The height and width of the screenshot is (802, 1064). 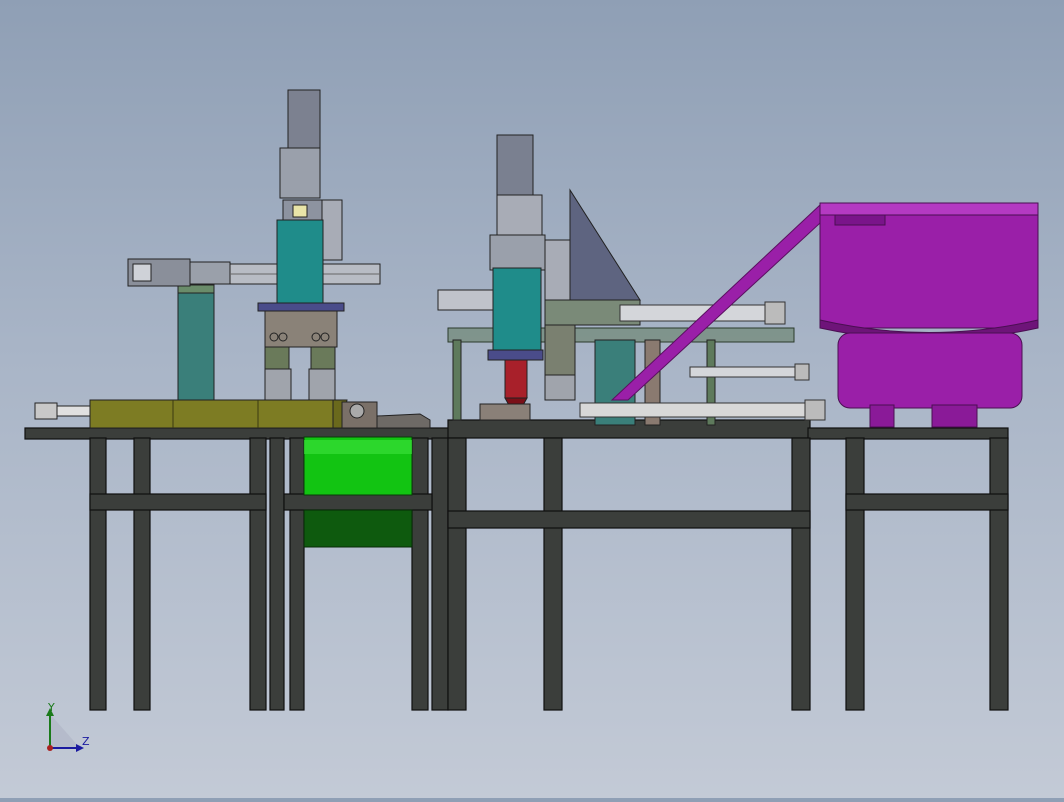 I want to click on slate-triangle, so click(x=605, y=244).